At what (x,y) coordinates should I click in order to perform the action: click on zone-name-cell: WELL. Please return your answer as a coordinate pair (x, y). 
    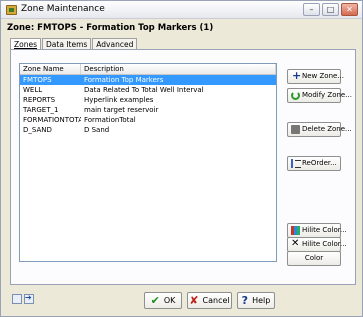
    Looking at the image, I should click on (33, 90).